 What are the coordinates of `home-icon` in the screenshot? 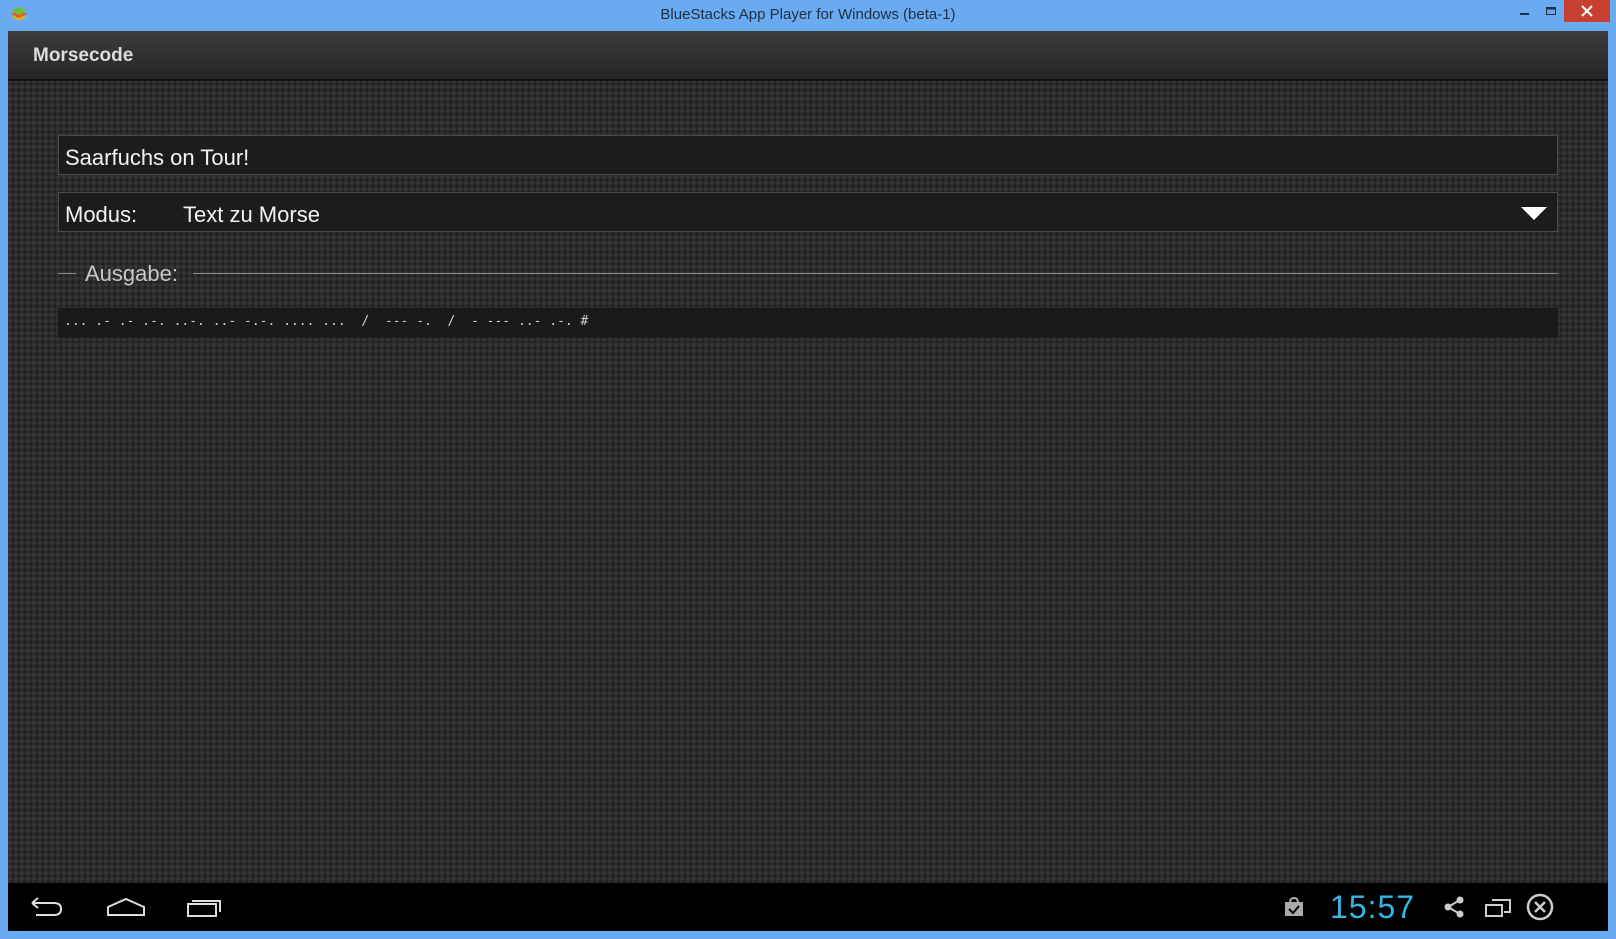 It's located at (126, 906).